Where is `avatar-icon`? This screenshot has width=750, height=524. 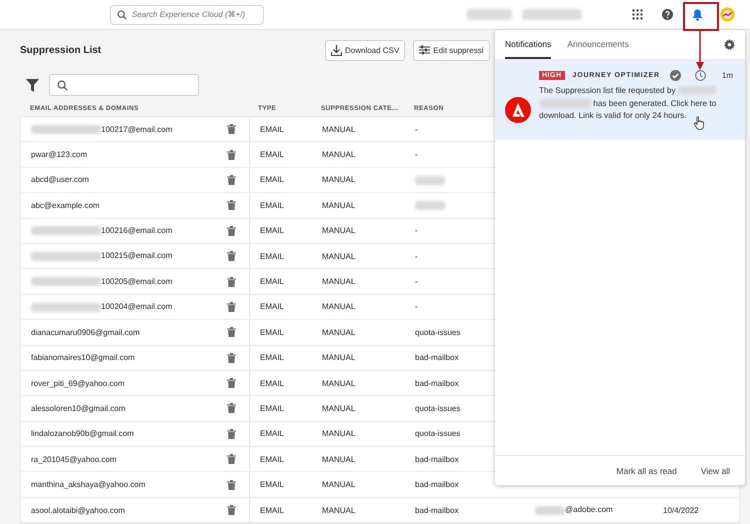 avatar-icon is located at coordinates (727, 14).